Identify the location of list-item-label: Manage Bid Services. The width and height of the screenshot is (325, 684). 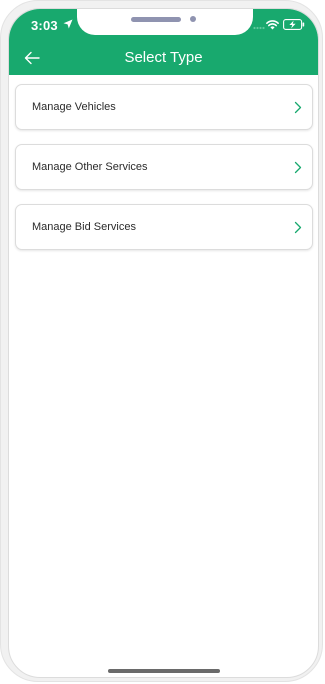
(84, 227).